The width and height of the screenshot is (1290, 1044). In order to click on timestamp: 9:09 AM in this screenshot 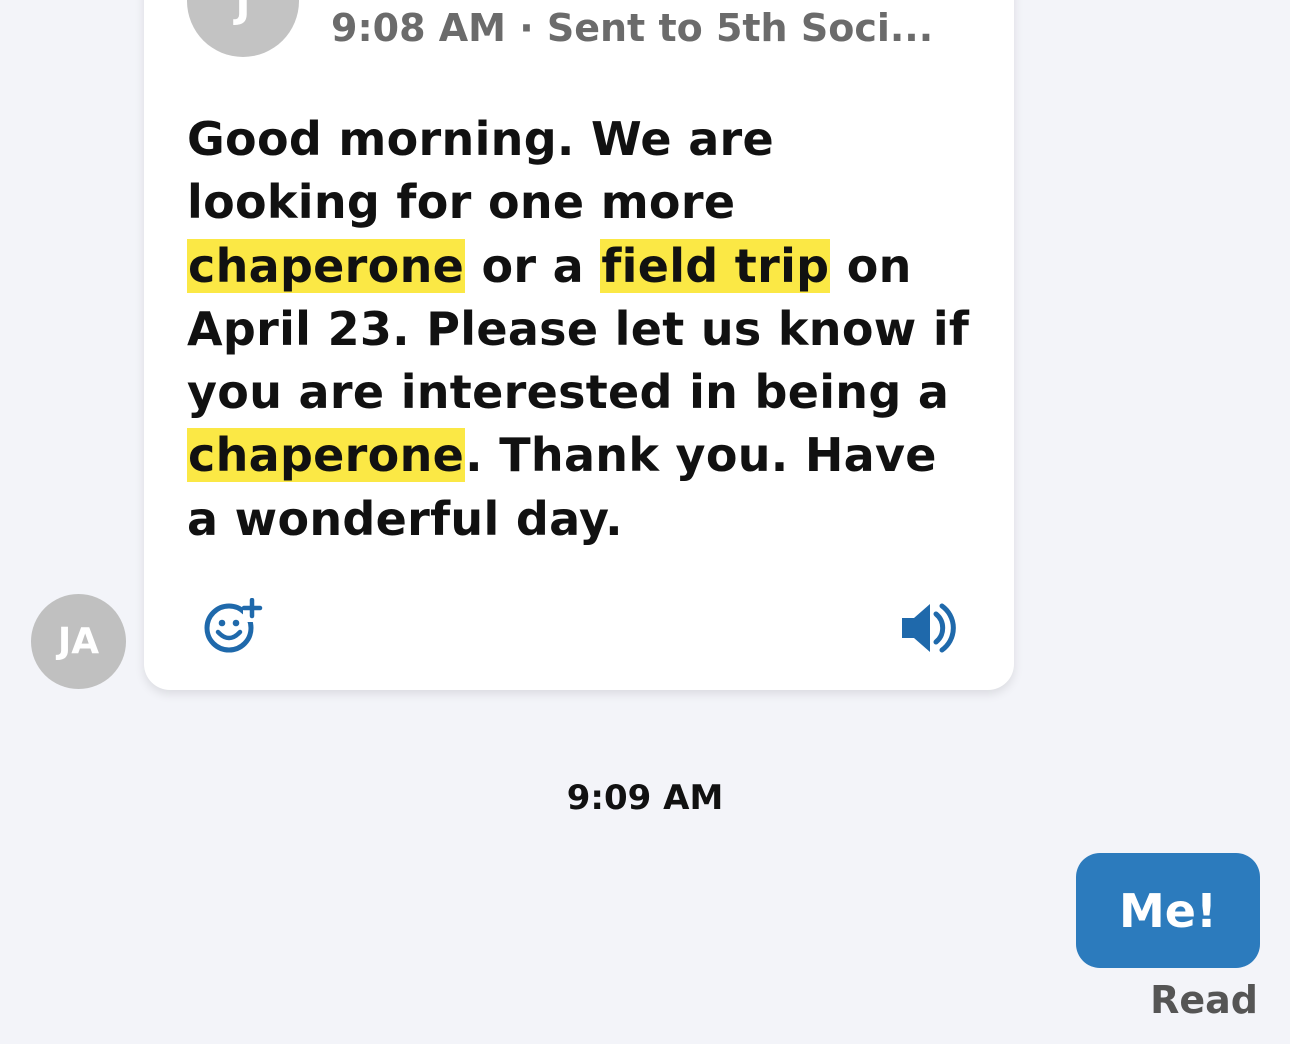, I will do `click(645, 798)`.